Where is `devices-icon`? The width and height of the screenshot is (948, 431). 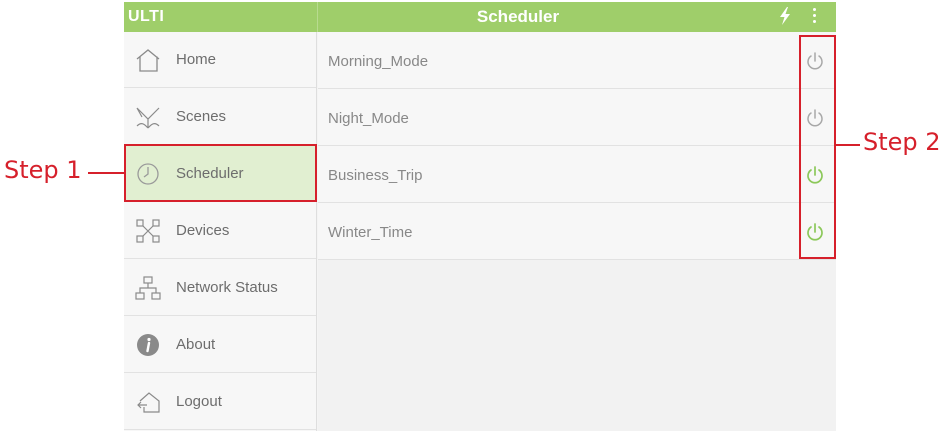
devices-icon is located at coordinates (148, 231).